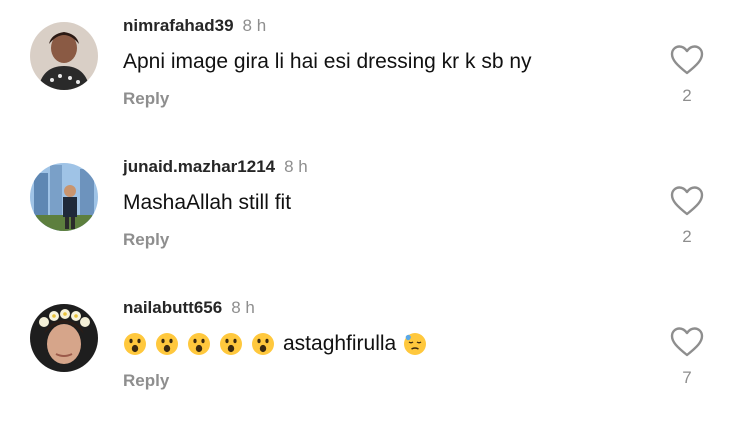  I want to click on username: junaid.mazhar1214, so click(199, 166).